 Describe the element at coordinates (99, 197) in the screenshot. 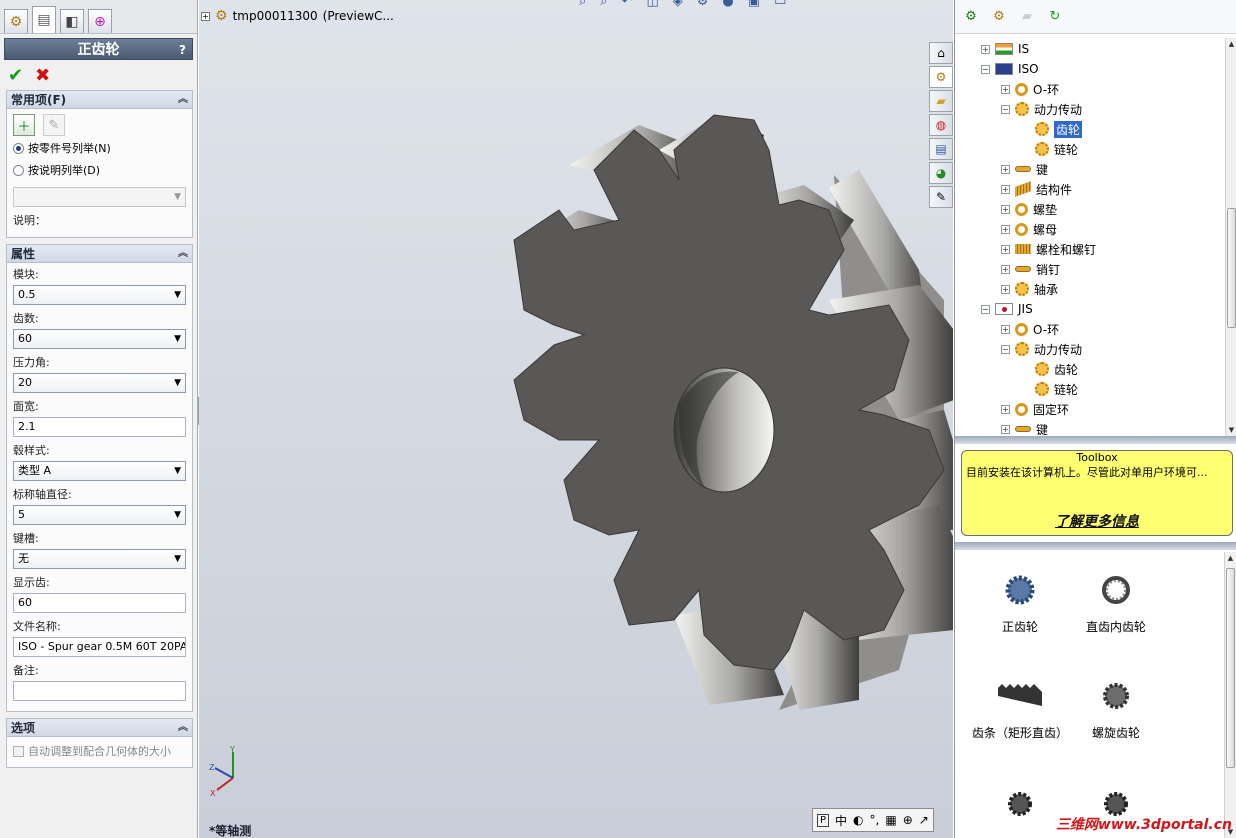

I see `favorites-select: ▼` at that location.